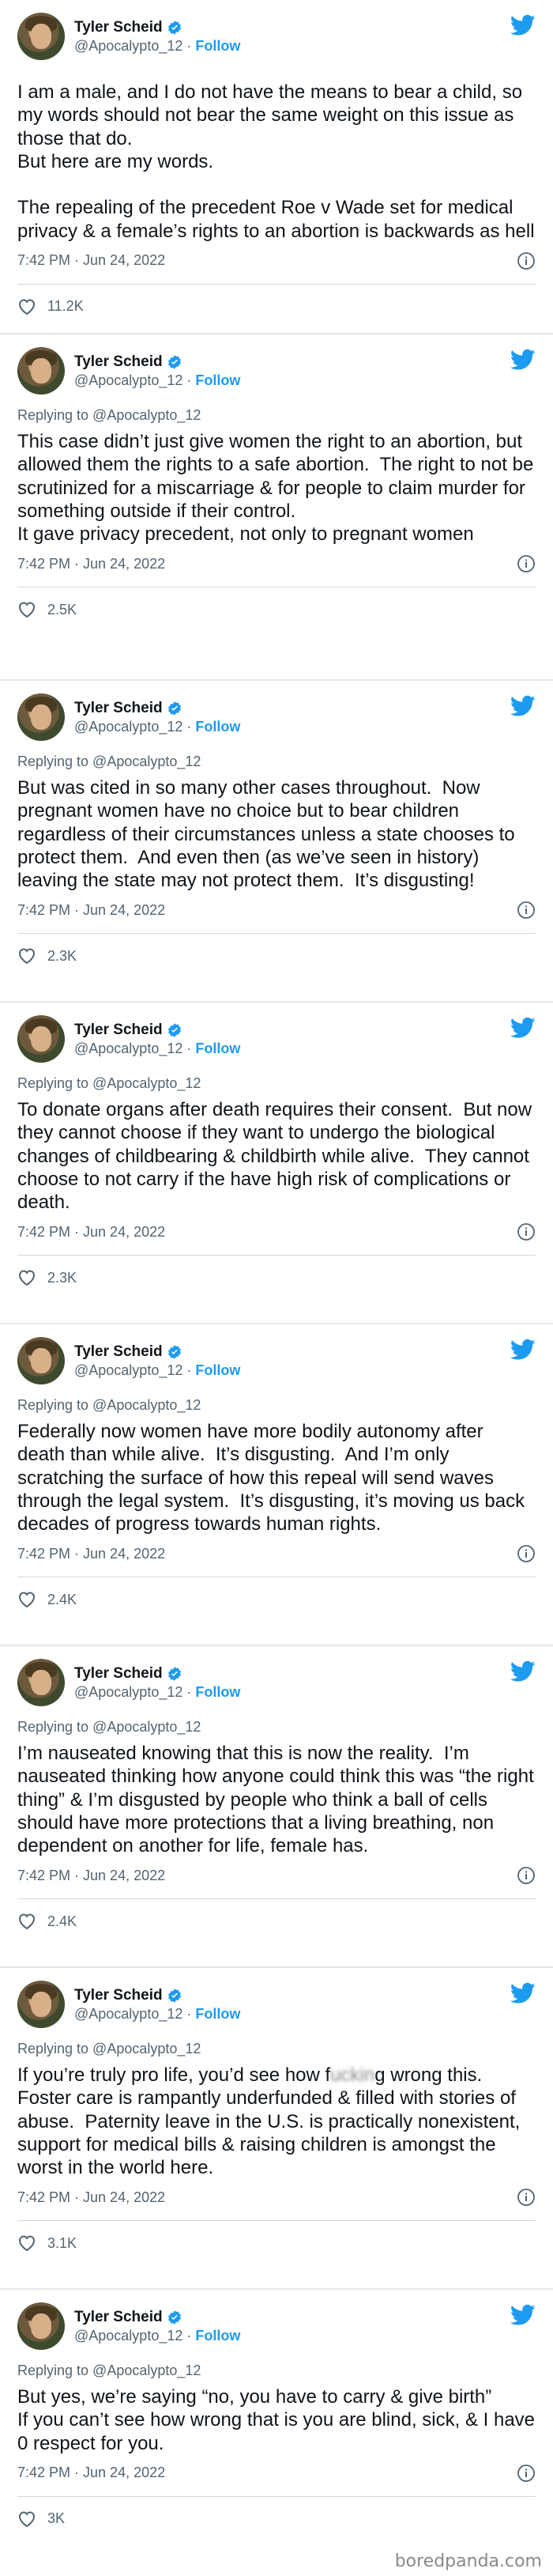 The height and width of the screenshot is (2576, 553). Describe the element at coordinates (276, 2519) in the screenshot. I see `like-row: 3K` at that location.